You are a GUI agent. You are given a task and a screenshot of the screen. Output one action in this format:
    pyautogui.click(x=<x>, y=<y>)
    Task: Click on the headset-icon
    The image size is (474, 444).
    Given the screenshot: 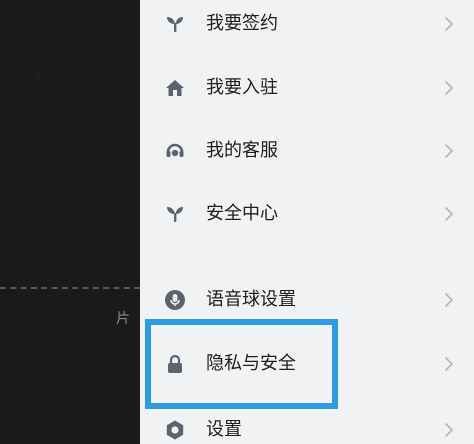 What is the action you would take?
    pyautogui.click(x=175, y=151)
    